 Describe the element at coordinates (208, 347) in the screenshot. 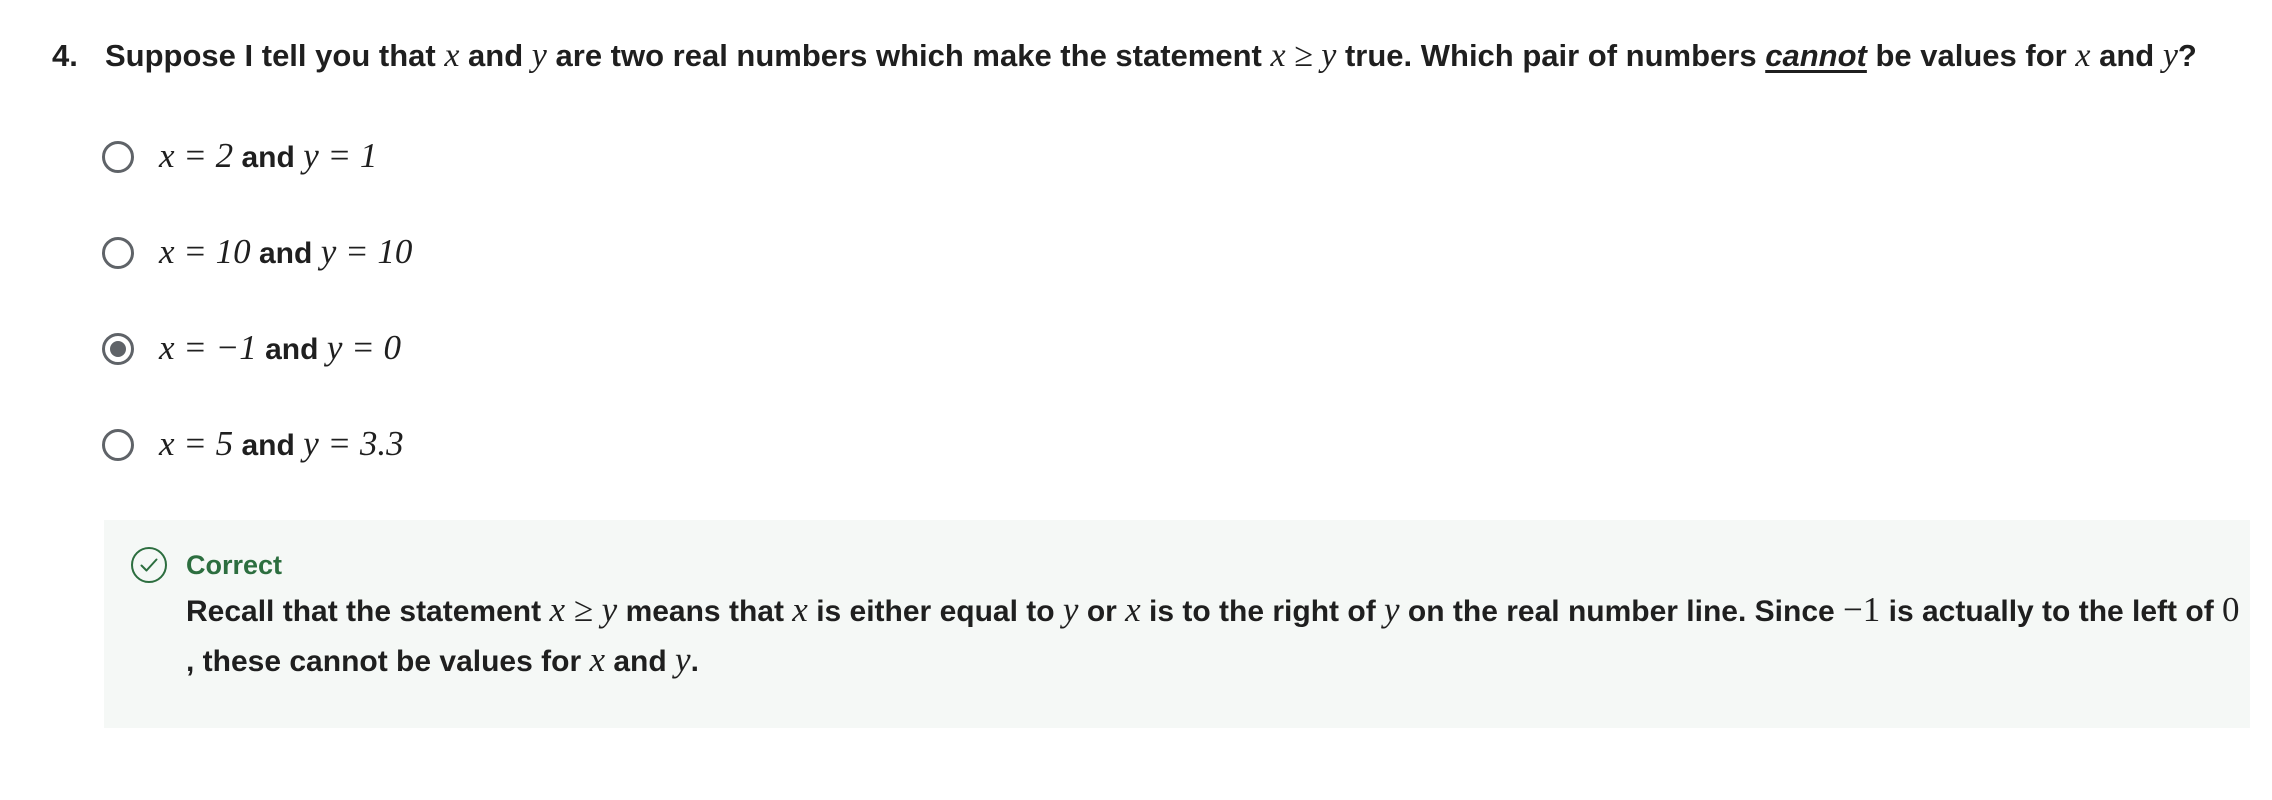

I see `option-x-value: x = −1` at that location.